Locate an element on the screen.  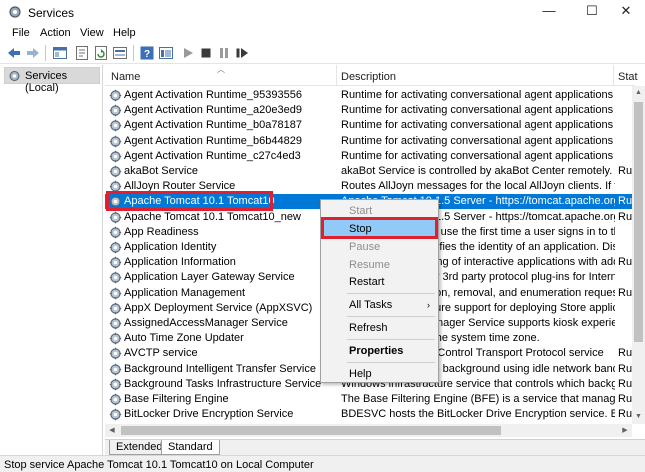
restart-service-icon is located at coordinates (242, 53).